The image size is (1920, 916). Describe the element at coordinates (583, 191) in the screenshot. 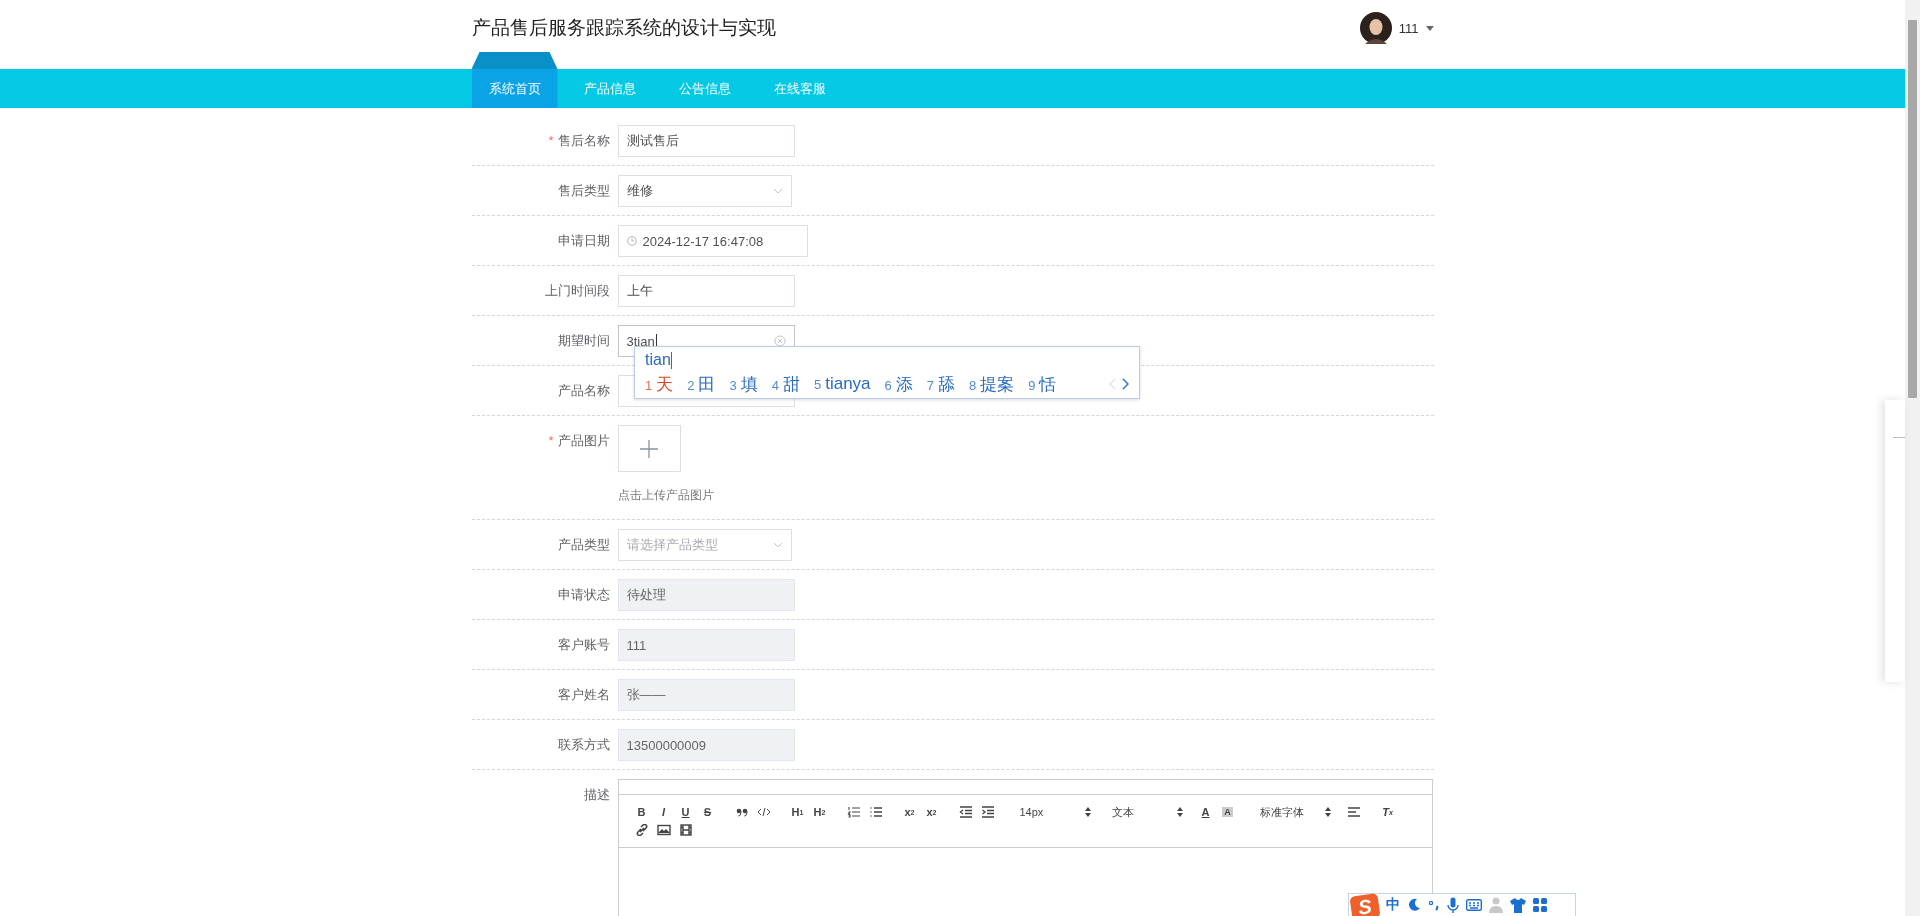

I see `field-label: 售后类型` at that location.